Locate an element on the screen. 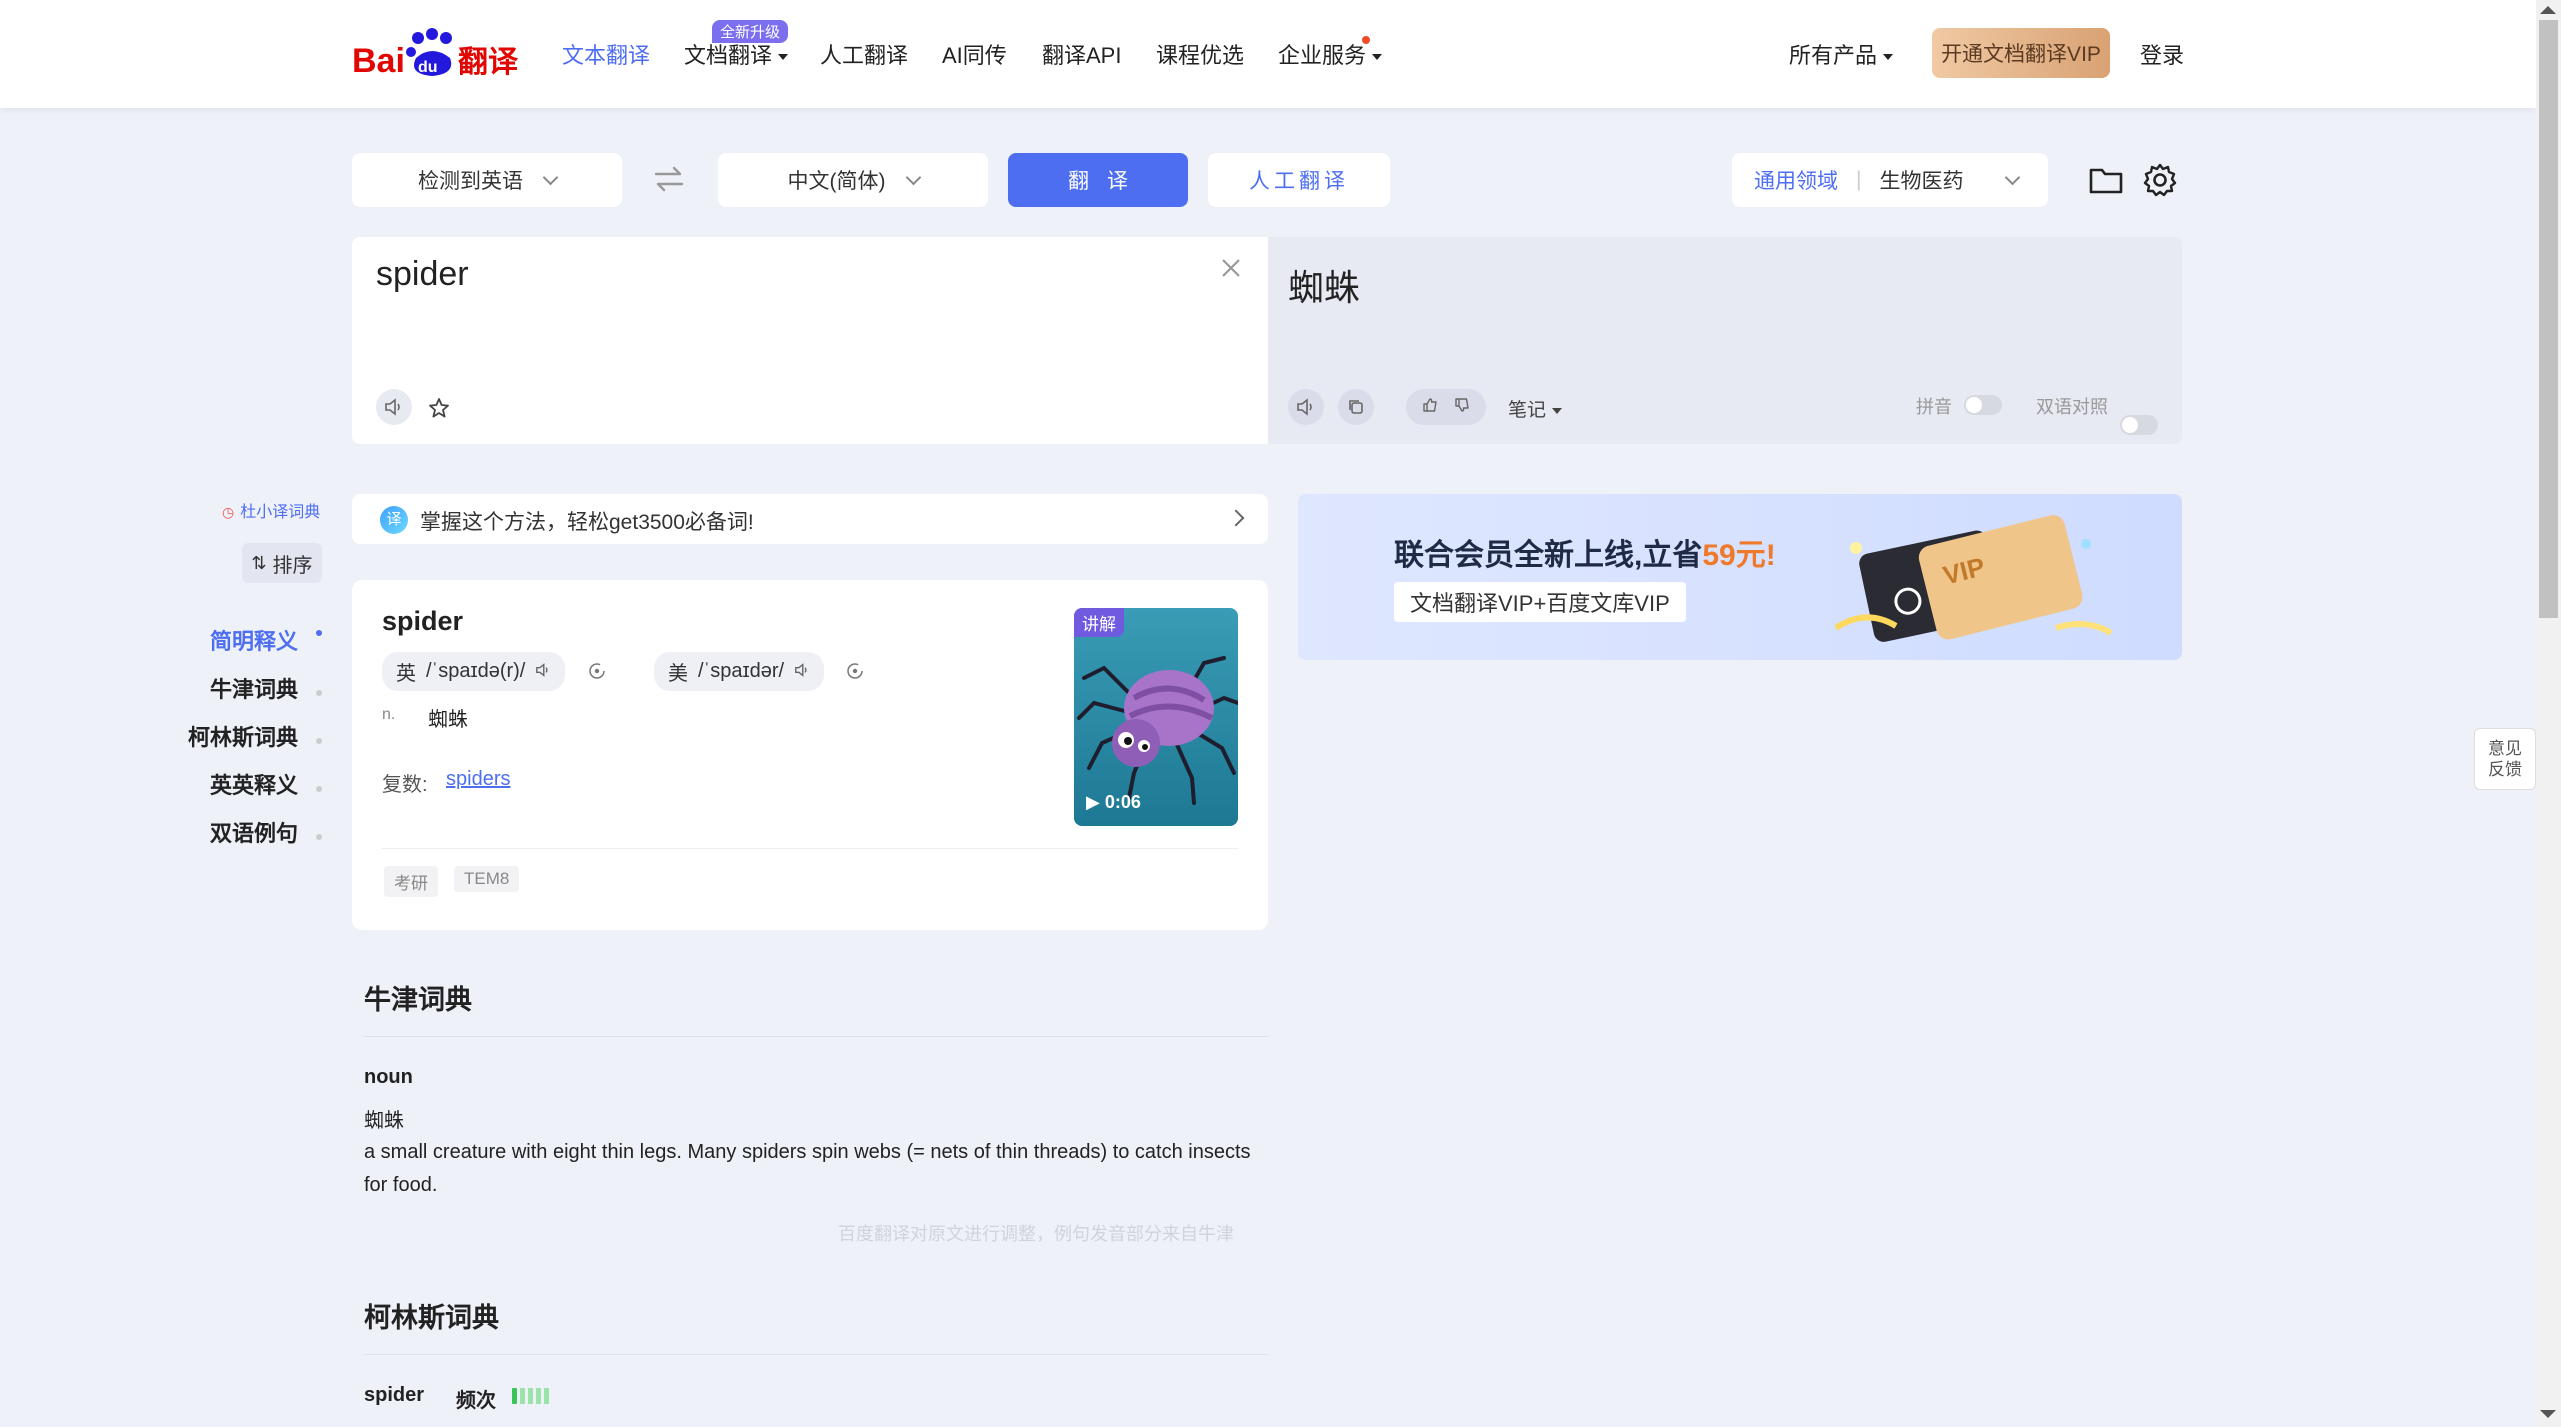  chevron-right-icon is located at coordinates (1236, 518).